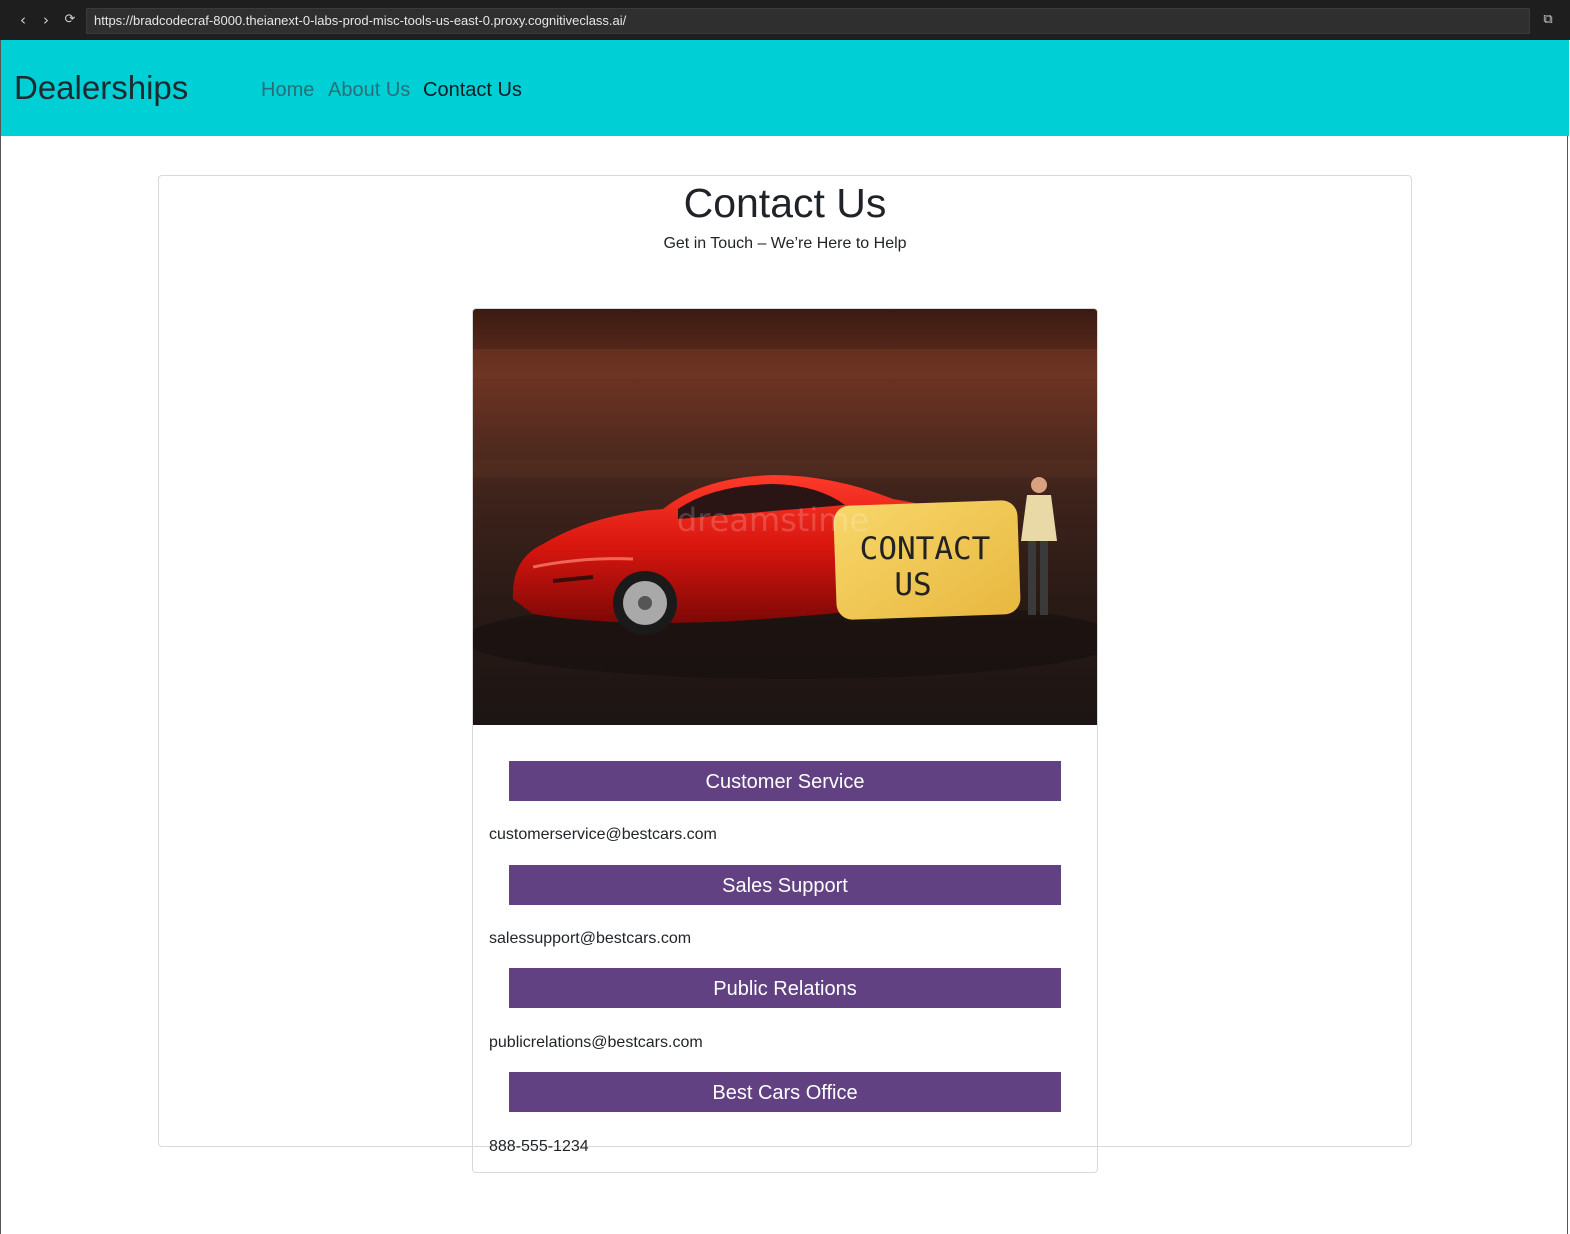 The image size is (1570, 1234). What do you see at coordinates (912, 585) in the screenshot?
I see `svg-text: US` at bounding box center [912, 585].